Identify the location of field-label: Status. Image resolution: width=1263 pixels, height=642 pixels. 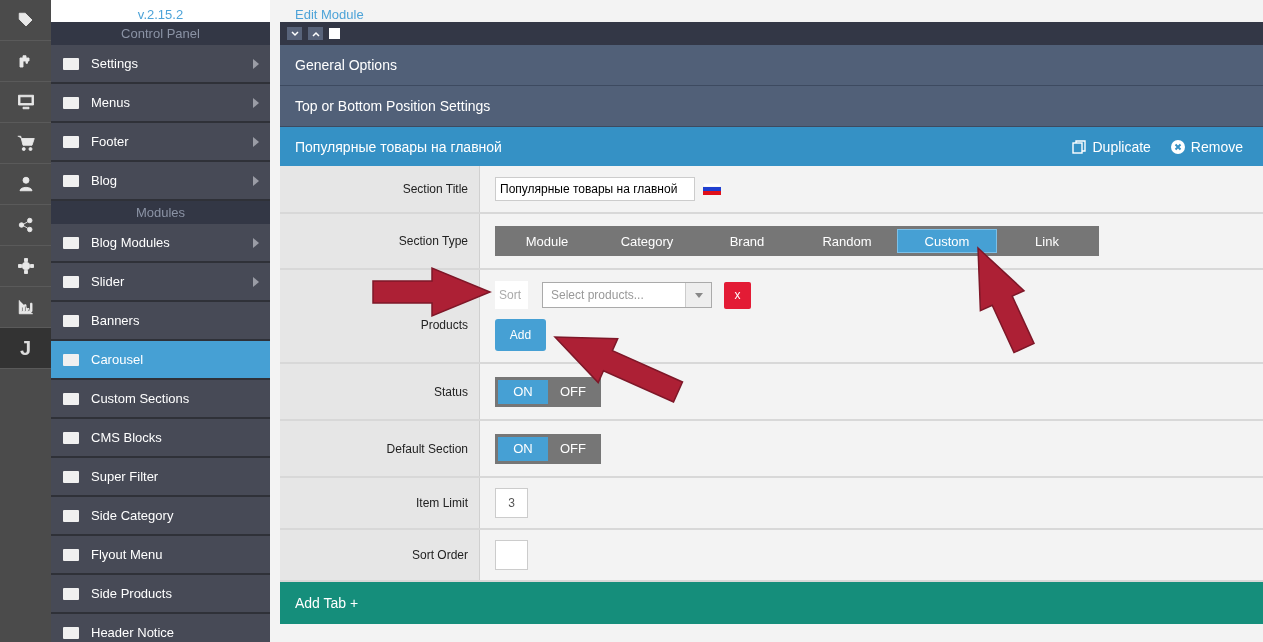
(450, 391).